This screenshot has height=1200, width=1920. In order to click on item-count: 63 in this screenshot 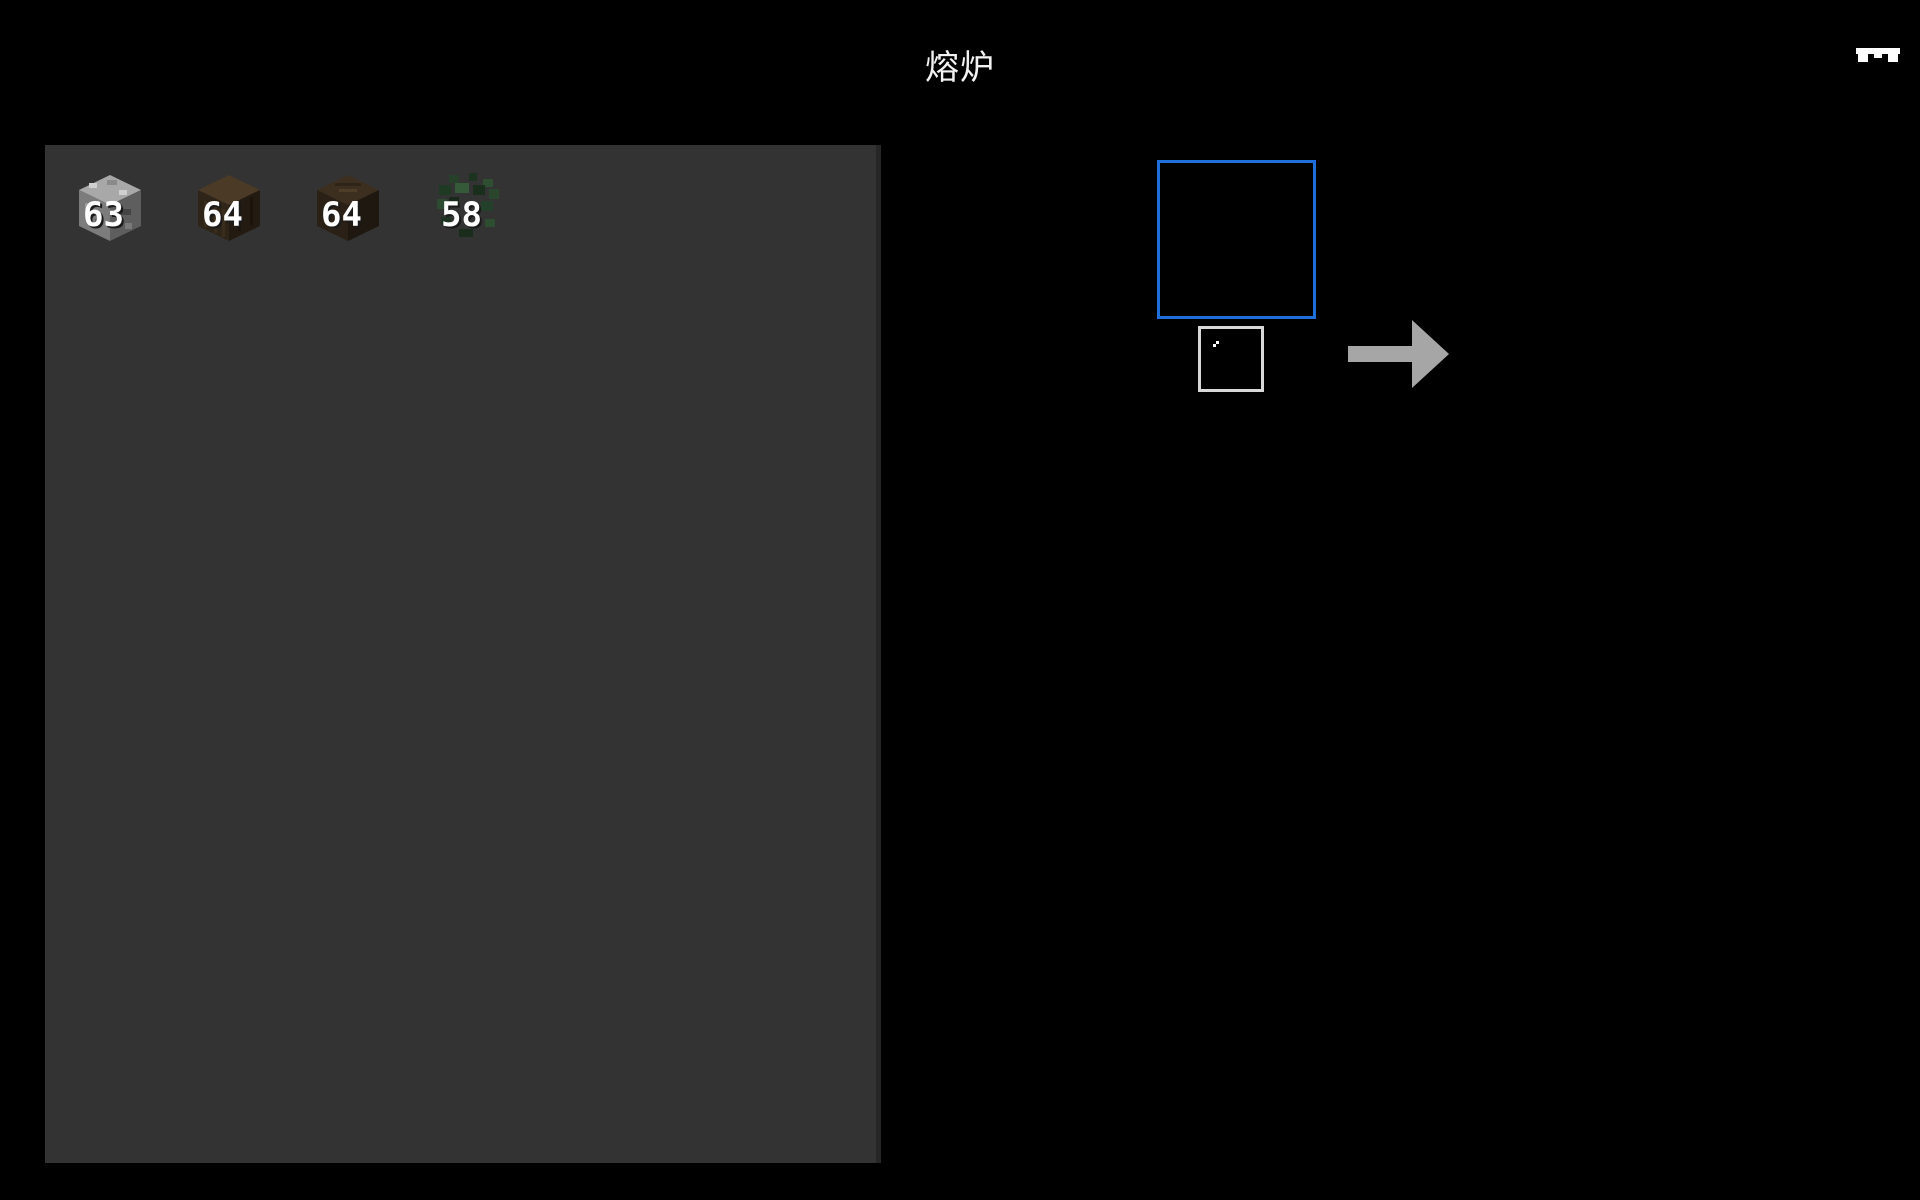, I will do `click(103, 215)`.